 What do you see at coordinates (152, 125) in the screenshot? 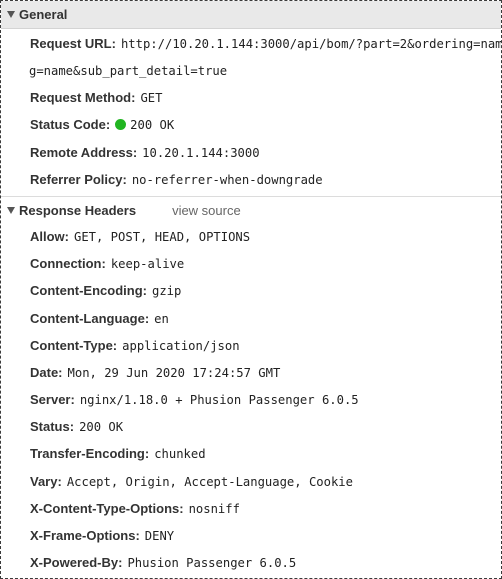
I see `status-code-value: 200 OK` at bounding box center [152, 125].